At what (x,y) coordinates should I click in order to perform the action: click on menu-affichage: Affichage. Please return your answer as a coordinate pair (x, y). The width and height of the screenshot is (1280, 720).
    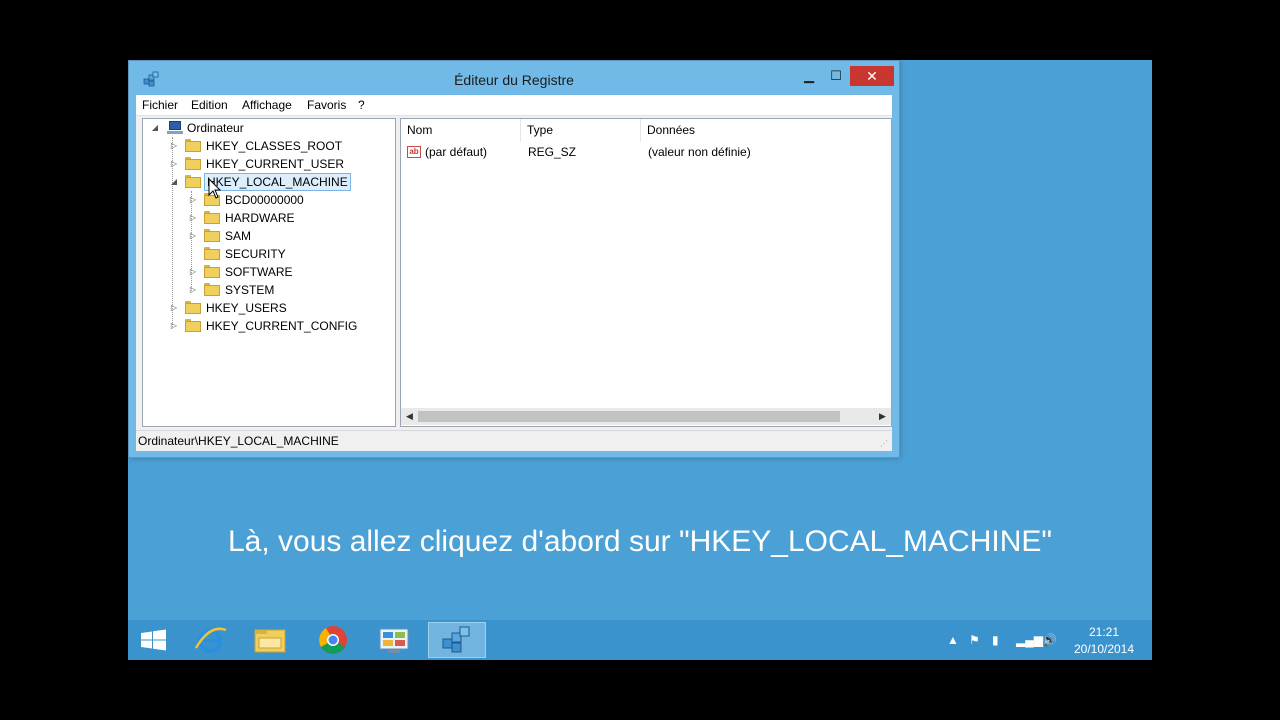
    Looking at the image, I should click on (267, 105).